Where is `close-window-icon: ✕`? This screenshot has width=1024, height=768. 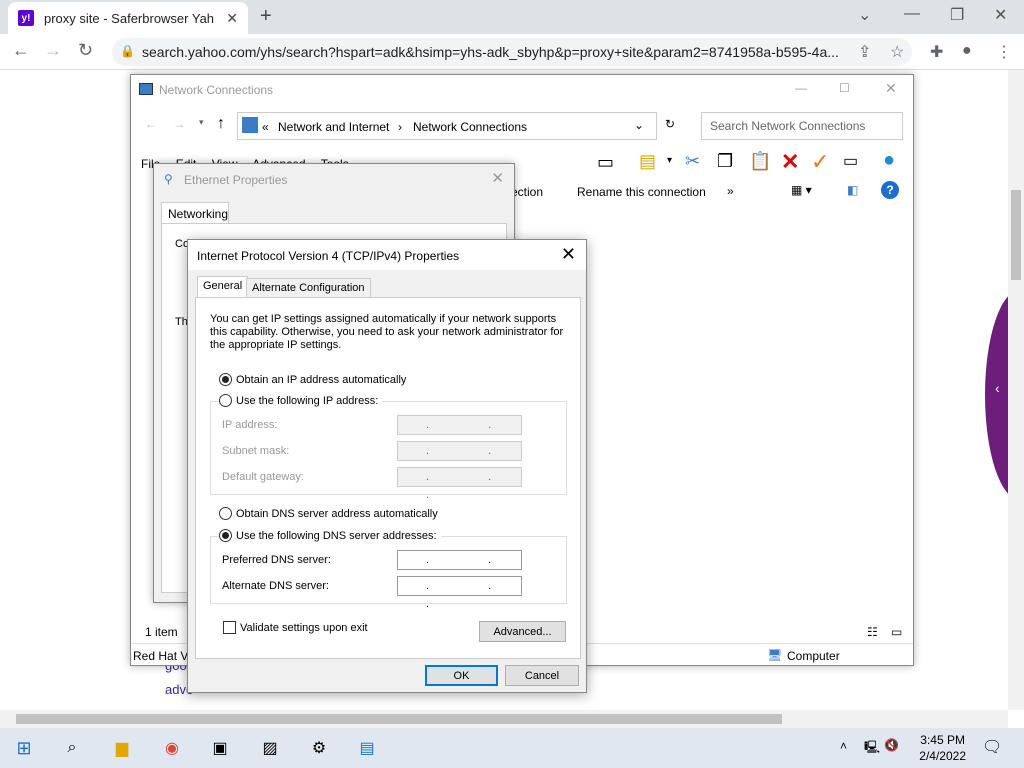
close-window-icon: ✕ is located at coordinates (1000, 15).